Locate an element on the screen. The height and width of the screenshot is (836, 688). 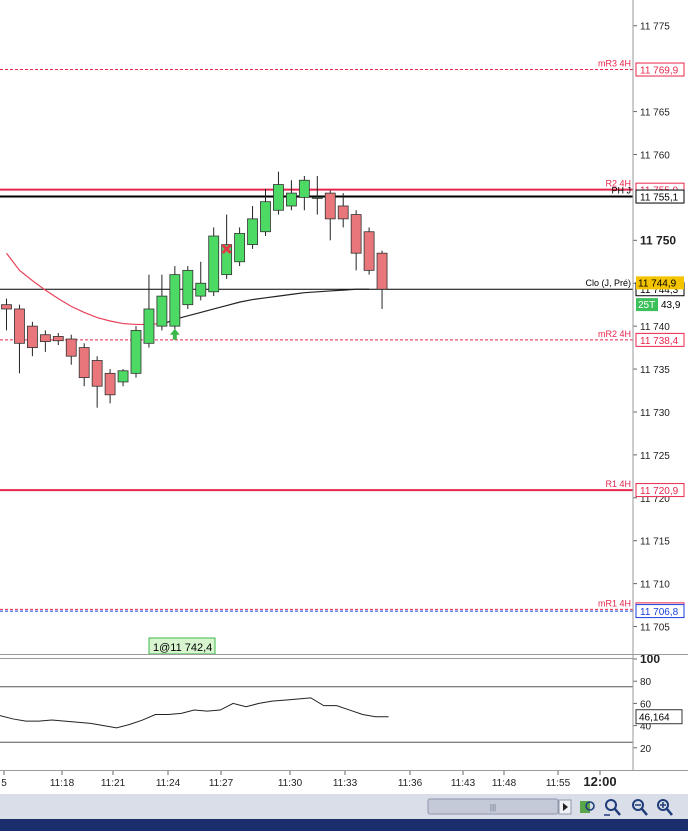
bottom-toolbar: ||| is located at coordinates (344, 812).